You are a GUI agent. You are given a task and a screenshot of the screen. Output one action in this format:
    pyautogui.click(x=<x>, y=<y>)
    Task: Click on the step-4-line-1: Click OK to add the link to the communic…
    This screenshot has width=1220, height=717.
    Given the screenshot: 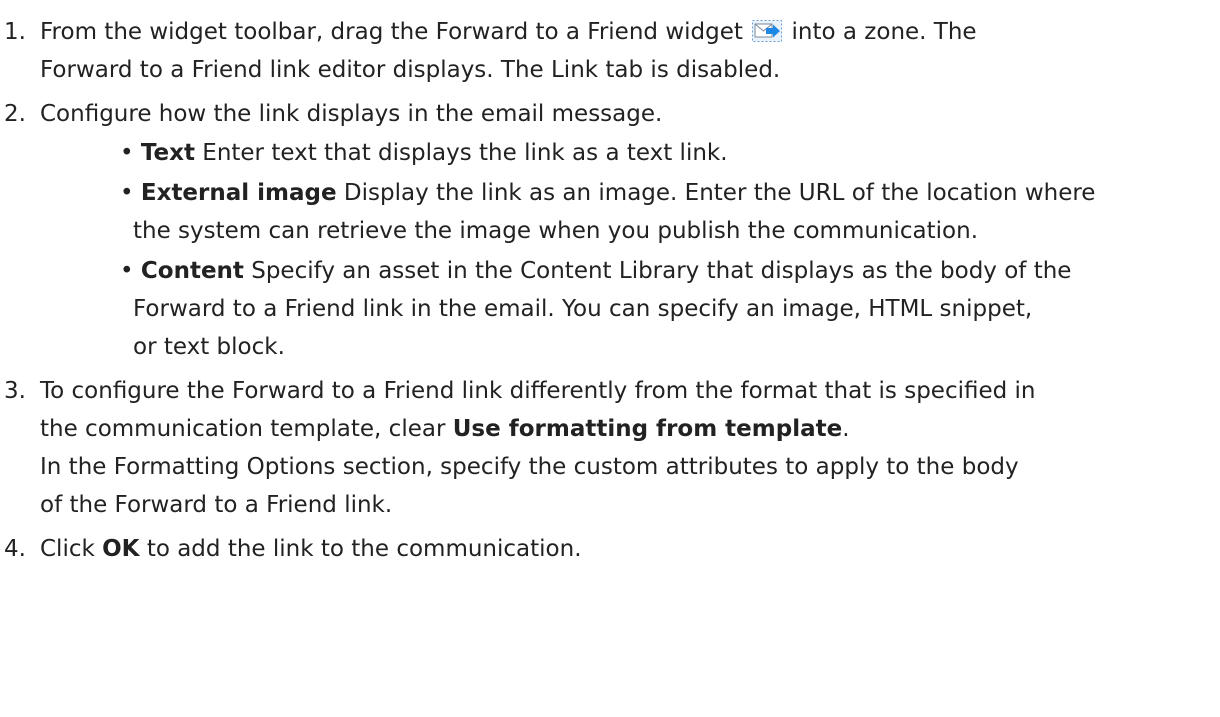 What is the action you would take?
    pyautogui.click(x=311, y=549)
    